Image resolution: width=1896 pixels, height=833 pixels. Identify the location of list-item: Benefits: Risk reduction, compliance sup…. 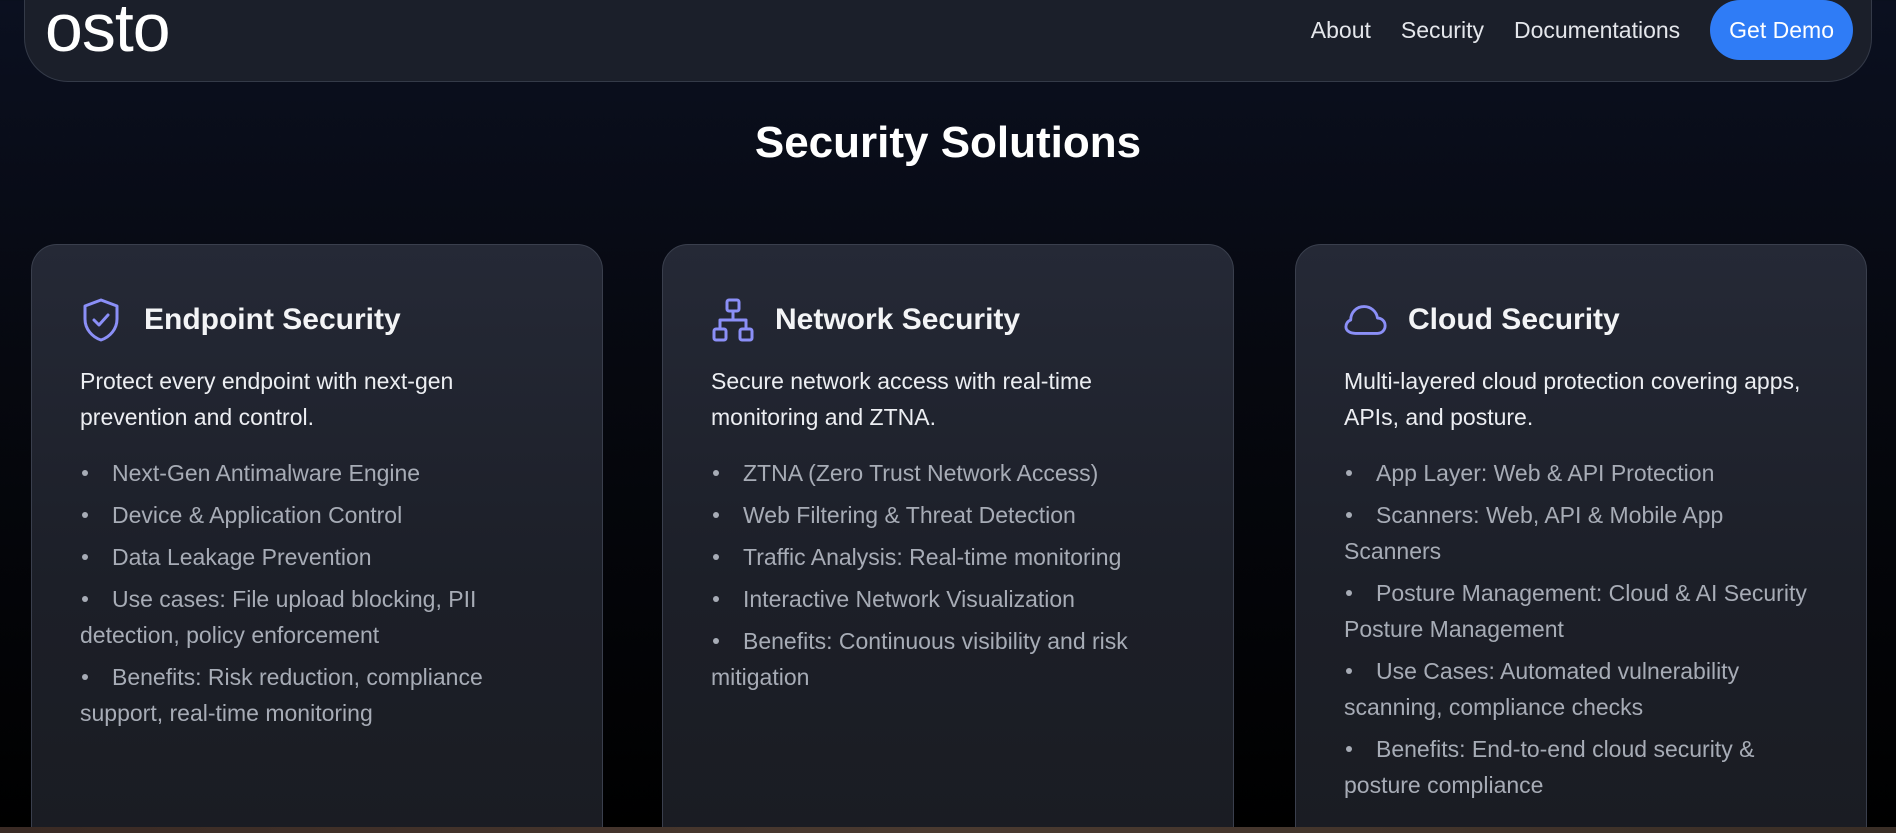
(317, 695).